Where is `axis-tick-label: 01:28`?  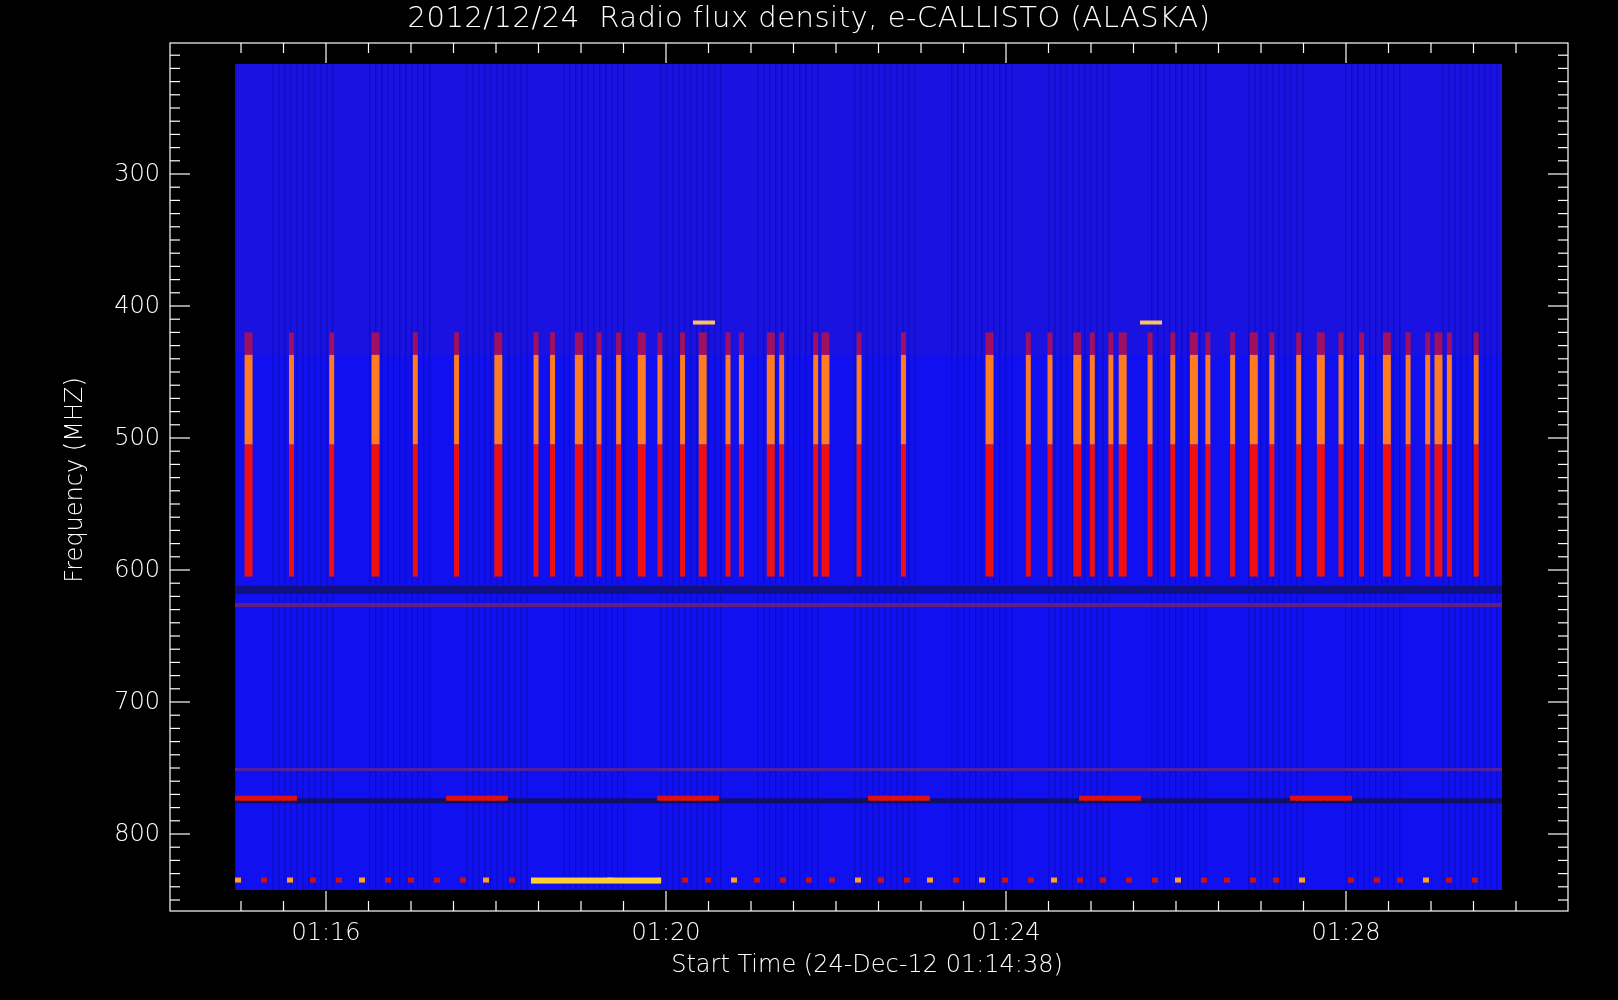
axis-tick-label: 01:28 is located at coordinates (1346, 932).